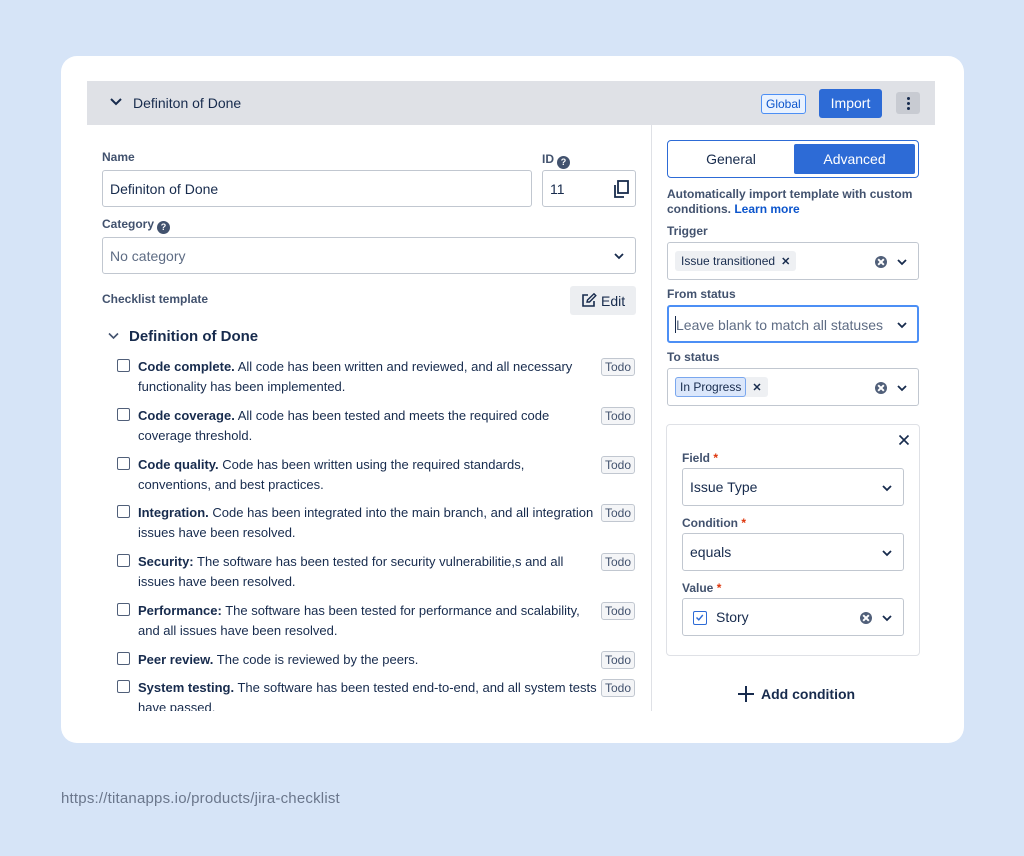 The width and height of the screenshot is (1024, 856). What do you see at coordinates (701, 588) in the screenshot?
I see `value-label: Value *` at bounding box center [701, 588].